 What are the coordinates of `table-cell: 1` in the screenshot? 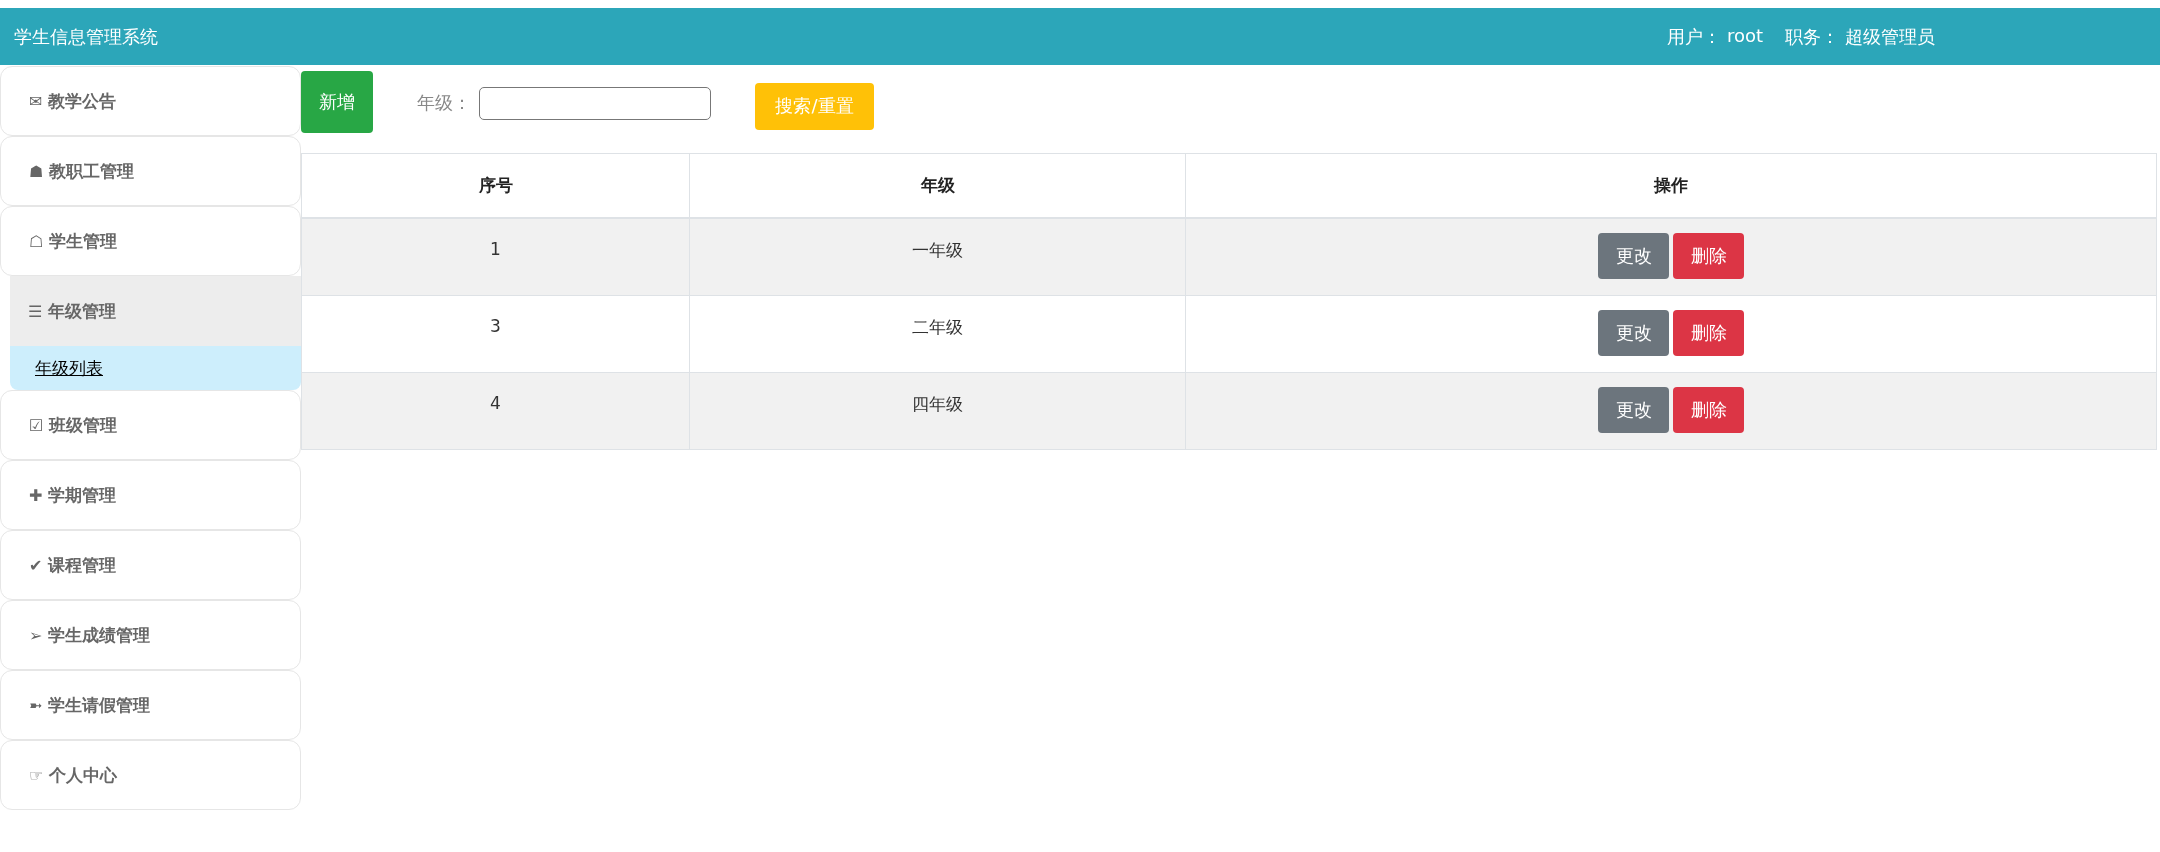 It's located at (495, 256).